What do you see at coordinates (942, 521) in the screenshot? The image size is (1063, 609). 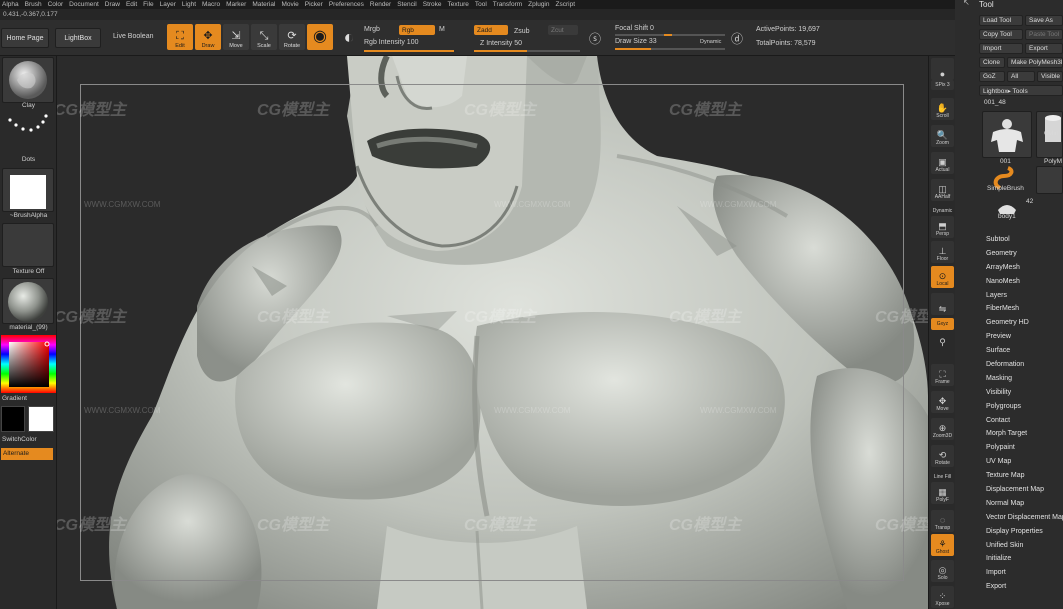 I see `transp-button: ◌ Transp` at bounding box center [942, 521].